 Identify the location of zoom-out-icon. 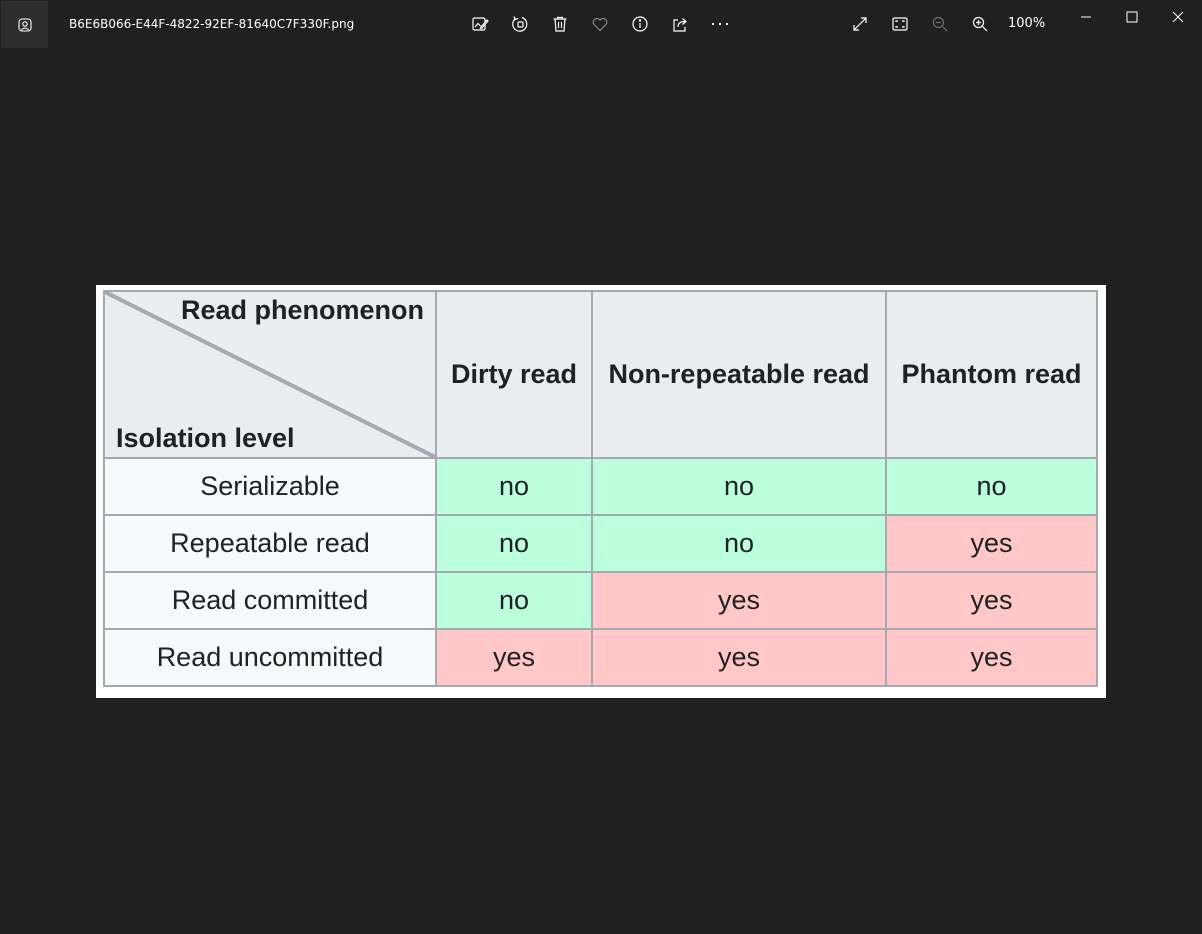
(940, 24).